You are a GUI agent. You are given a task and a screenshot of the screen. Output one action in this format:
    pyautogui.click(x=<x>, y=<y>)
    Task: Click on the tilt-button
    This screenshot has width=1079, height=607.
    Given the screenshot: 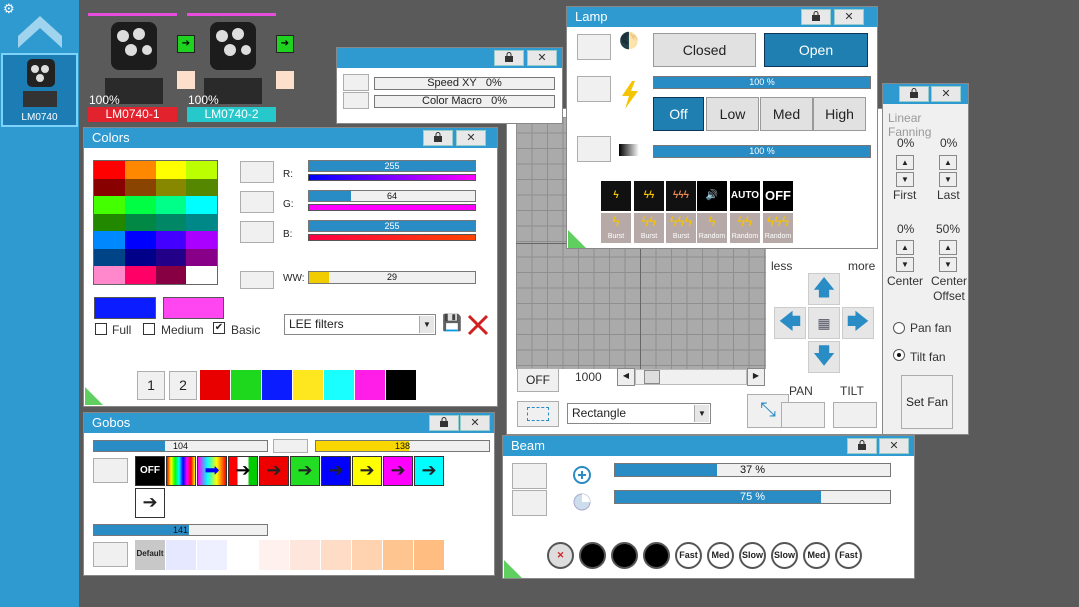 What is the action you would take?
    pyautogui.click(x=855, y=415)
    